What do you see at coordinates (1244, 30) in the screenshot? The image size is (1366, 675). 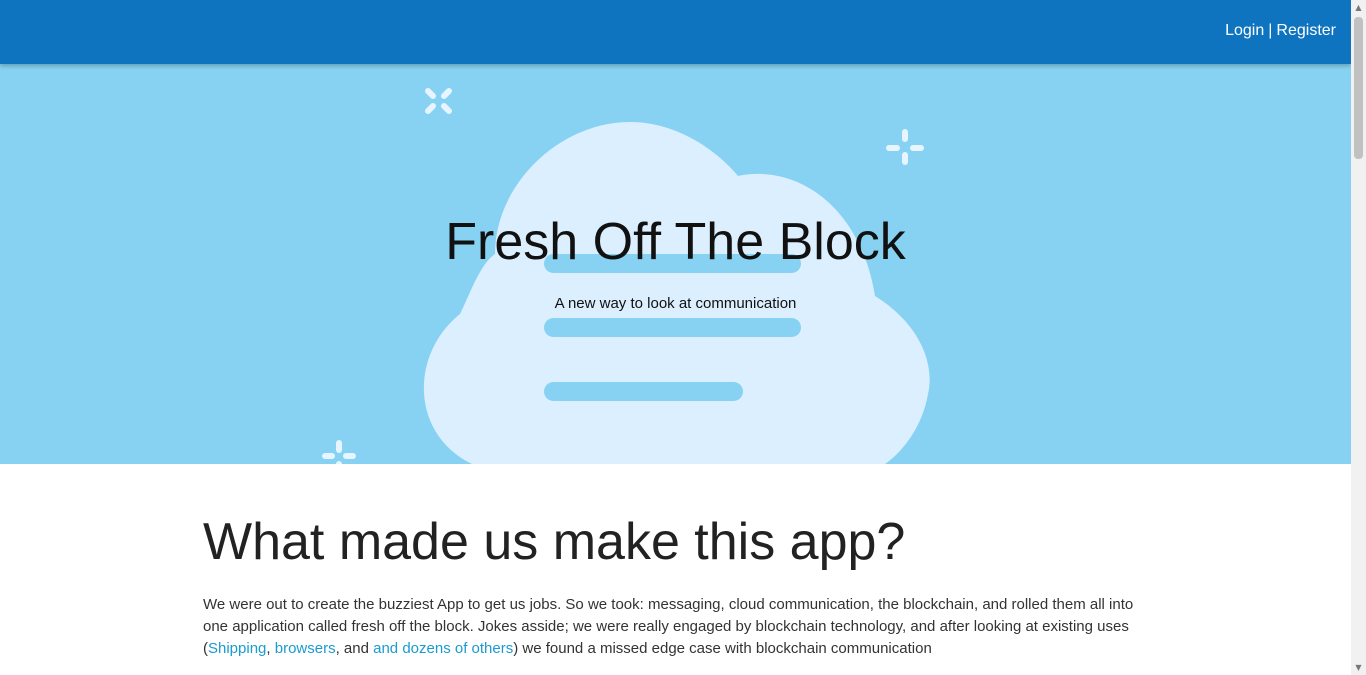 I see `login-link: Login` at bounding box center [1244, 30].